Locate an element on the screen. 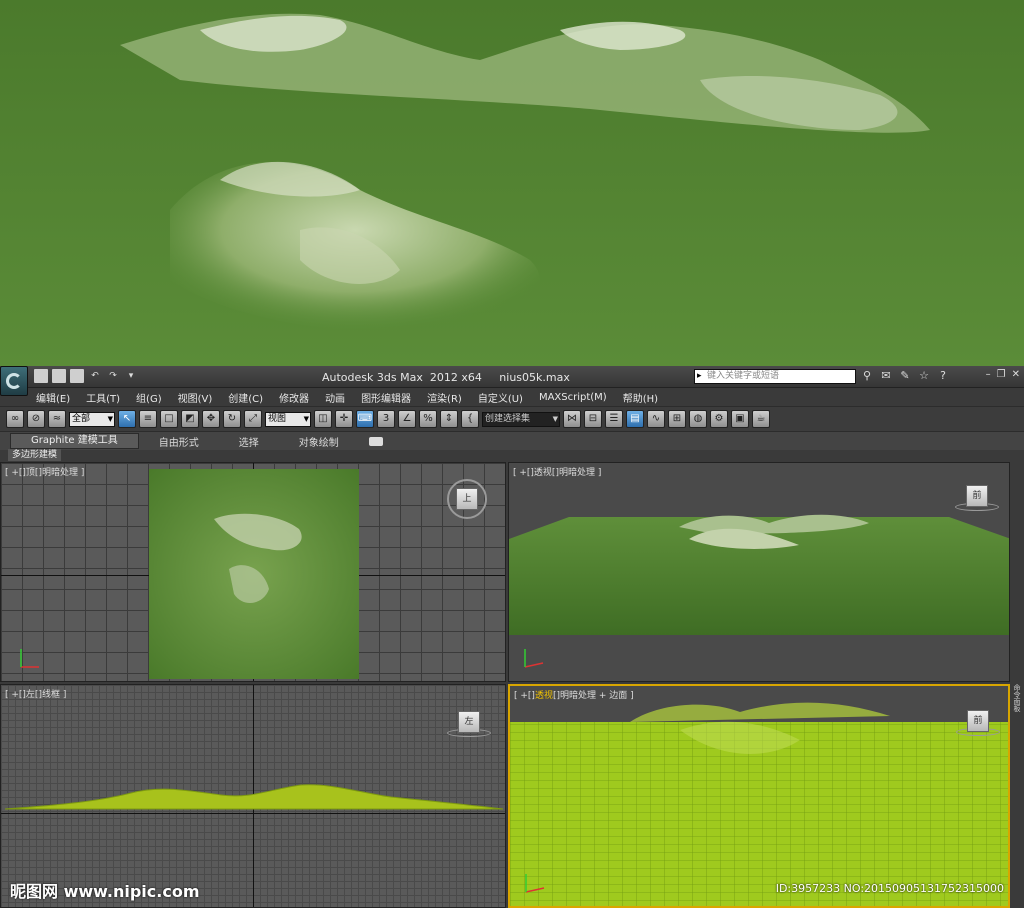 This screenshot has width=1024, height=908. max-logo-icon is located at coordinates (14, 381).